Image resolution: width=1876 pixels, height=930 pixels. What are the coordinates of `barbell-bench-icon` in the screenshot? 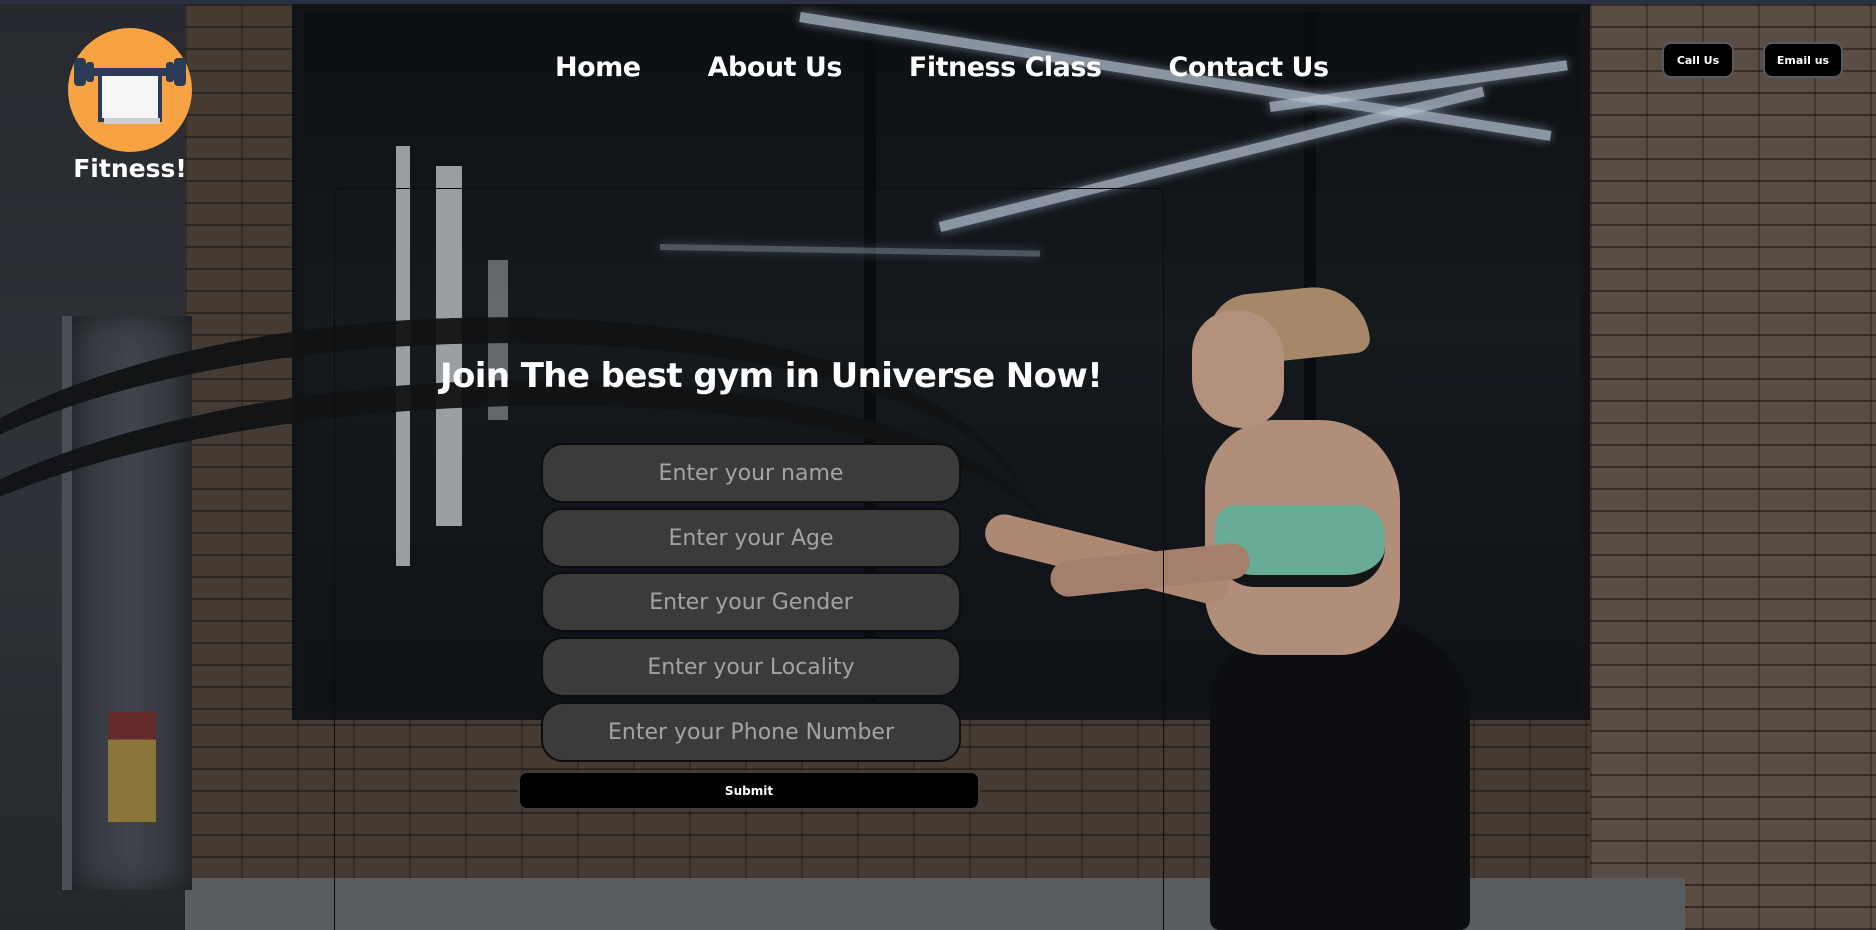 It's located at (130, 91).